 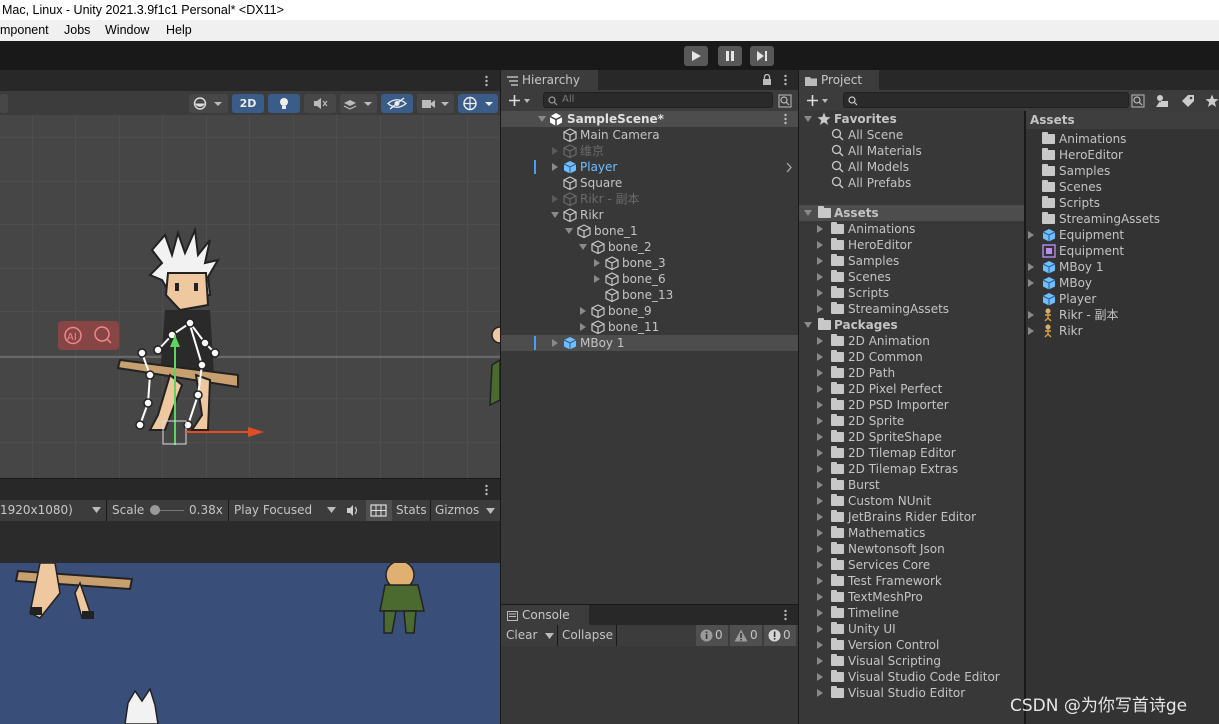 I want to click on scene-row: SampleScene*, so click(x=649, y=119).